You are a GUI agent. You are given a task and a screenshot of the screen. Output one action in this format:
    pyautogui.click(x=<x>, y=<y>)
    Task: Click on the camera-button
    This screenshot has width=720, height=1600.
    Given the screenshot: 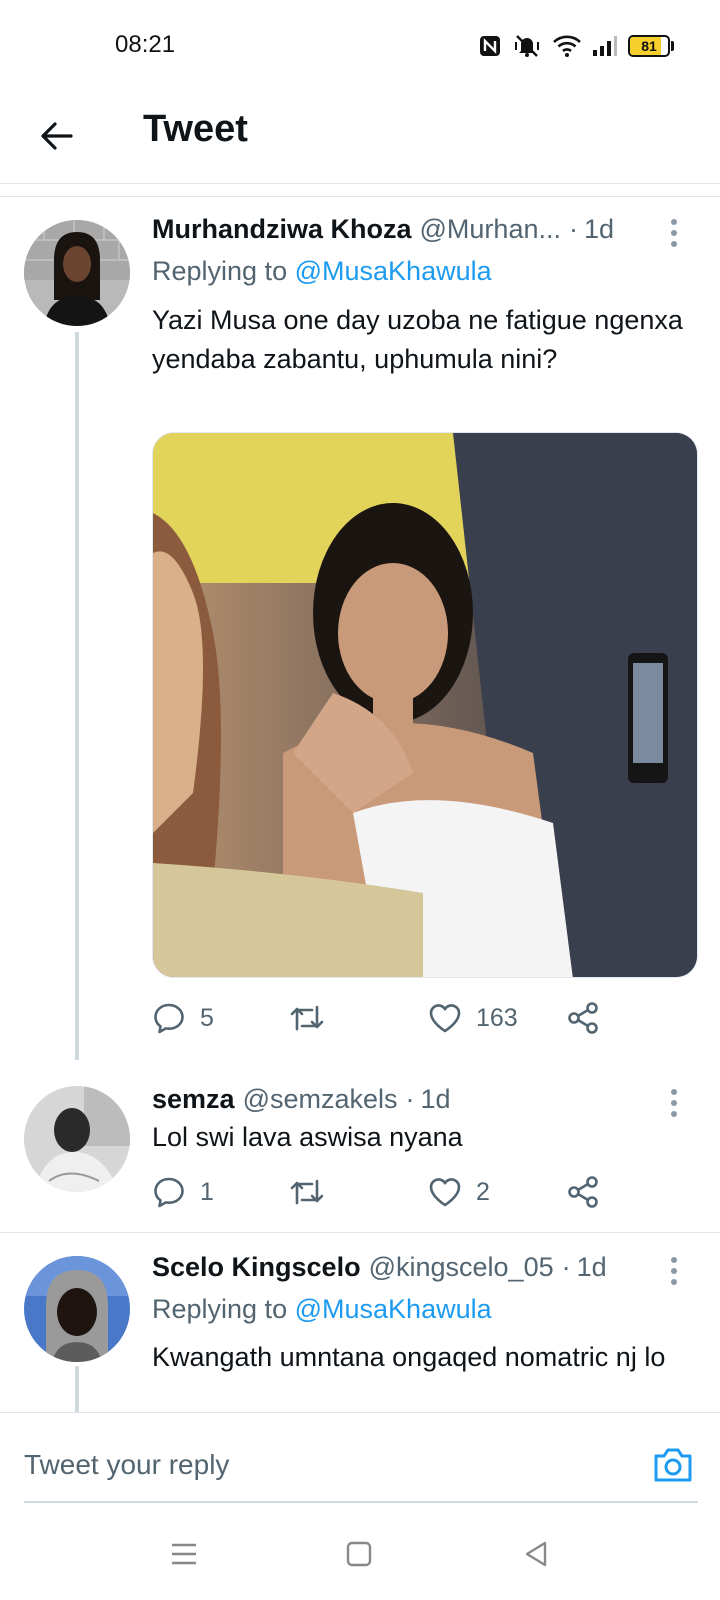 What is the action you would take?
    pyautogui.click(x=673, y=1465)
    